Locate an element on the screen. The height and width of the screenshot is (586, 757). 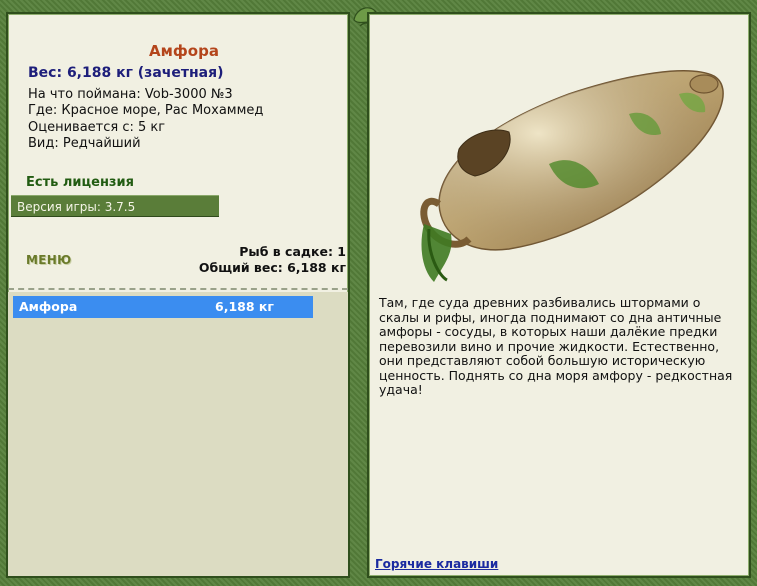
total-weight: Общий вес: 6,188 кг is located at coordinates (272, 267).